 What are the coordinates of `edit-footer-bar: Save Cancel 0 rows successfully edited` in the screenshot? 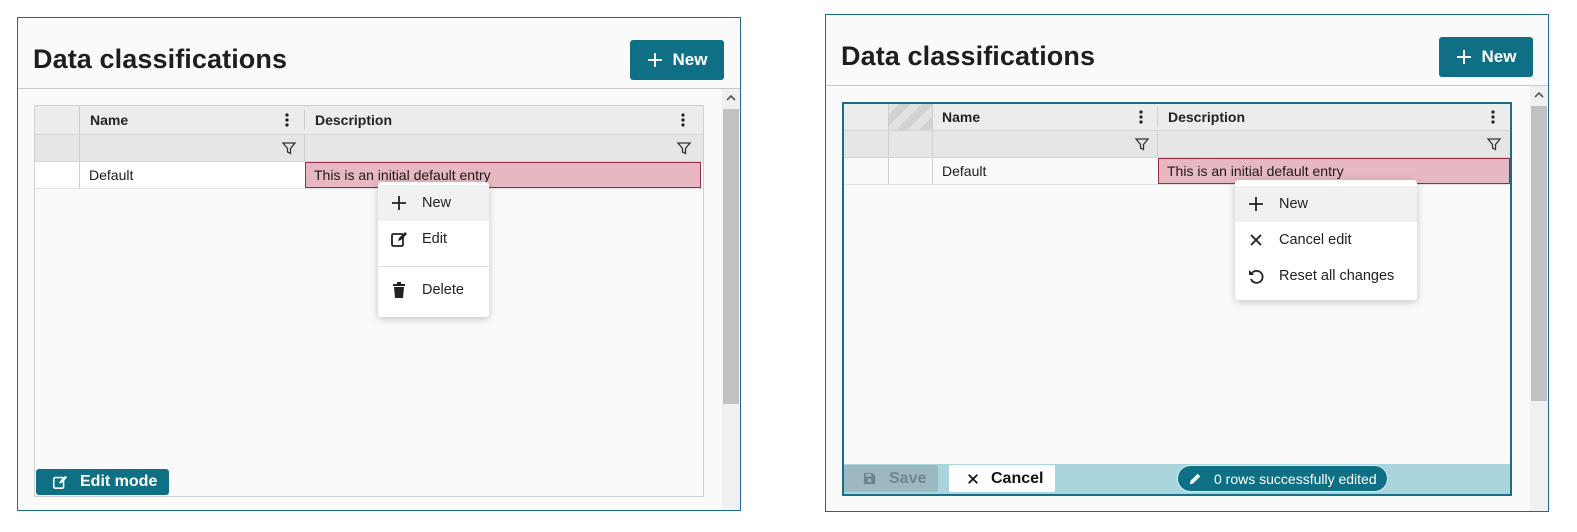 It's located at (1177, 479).